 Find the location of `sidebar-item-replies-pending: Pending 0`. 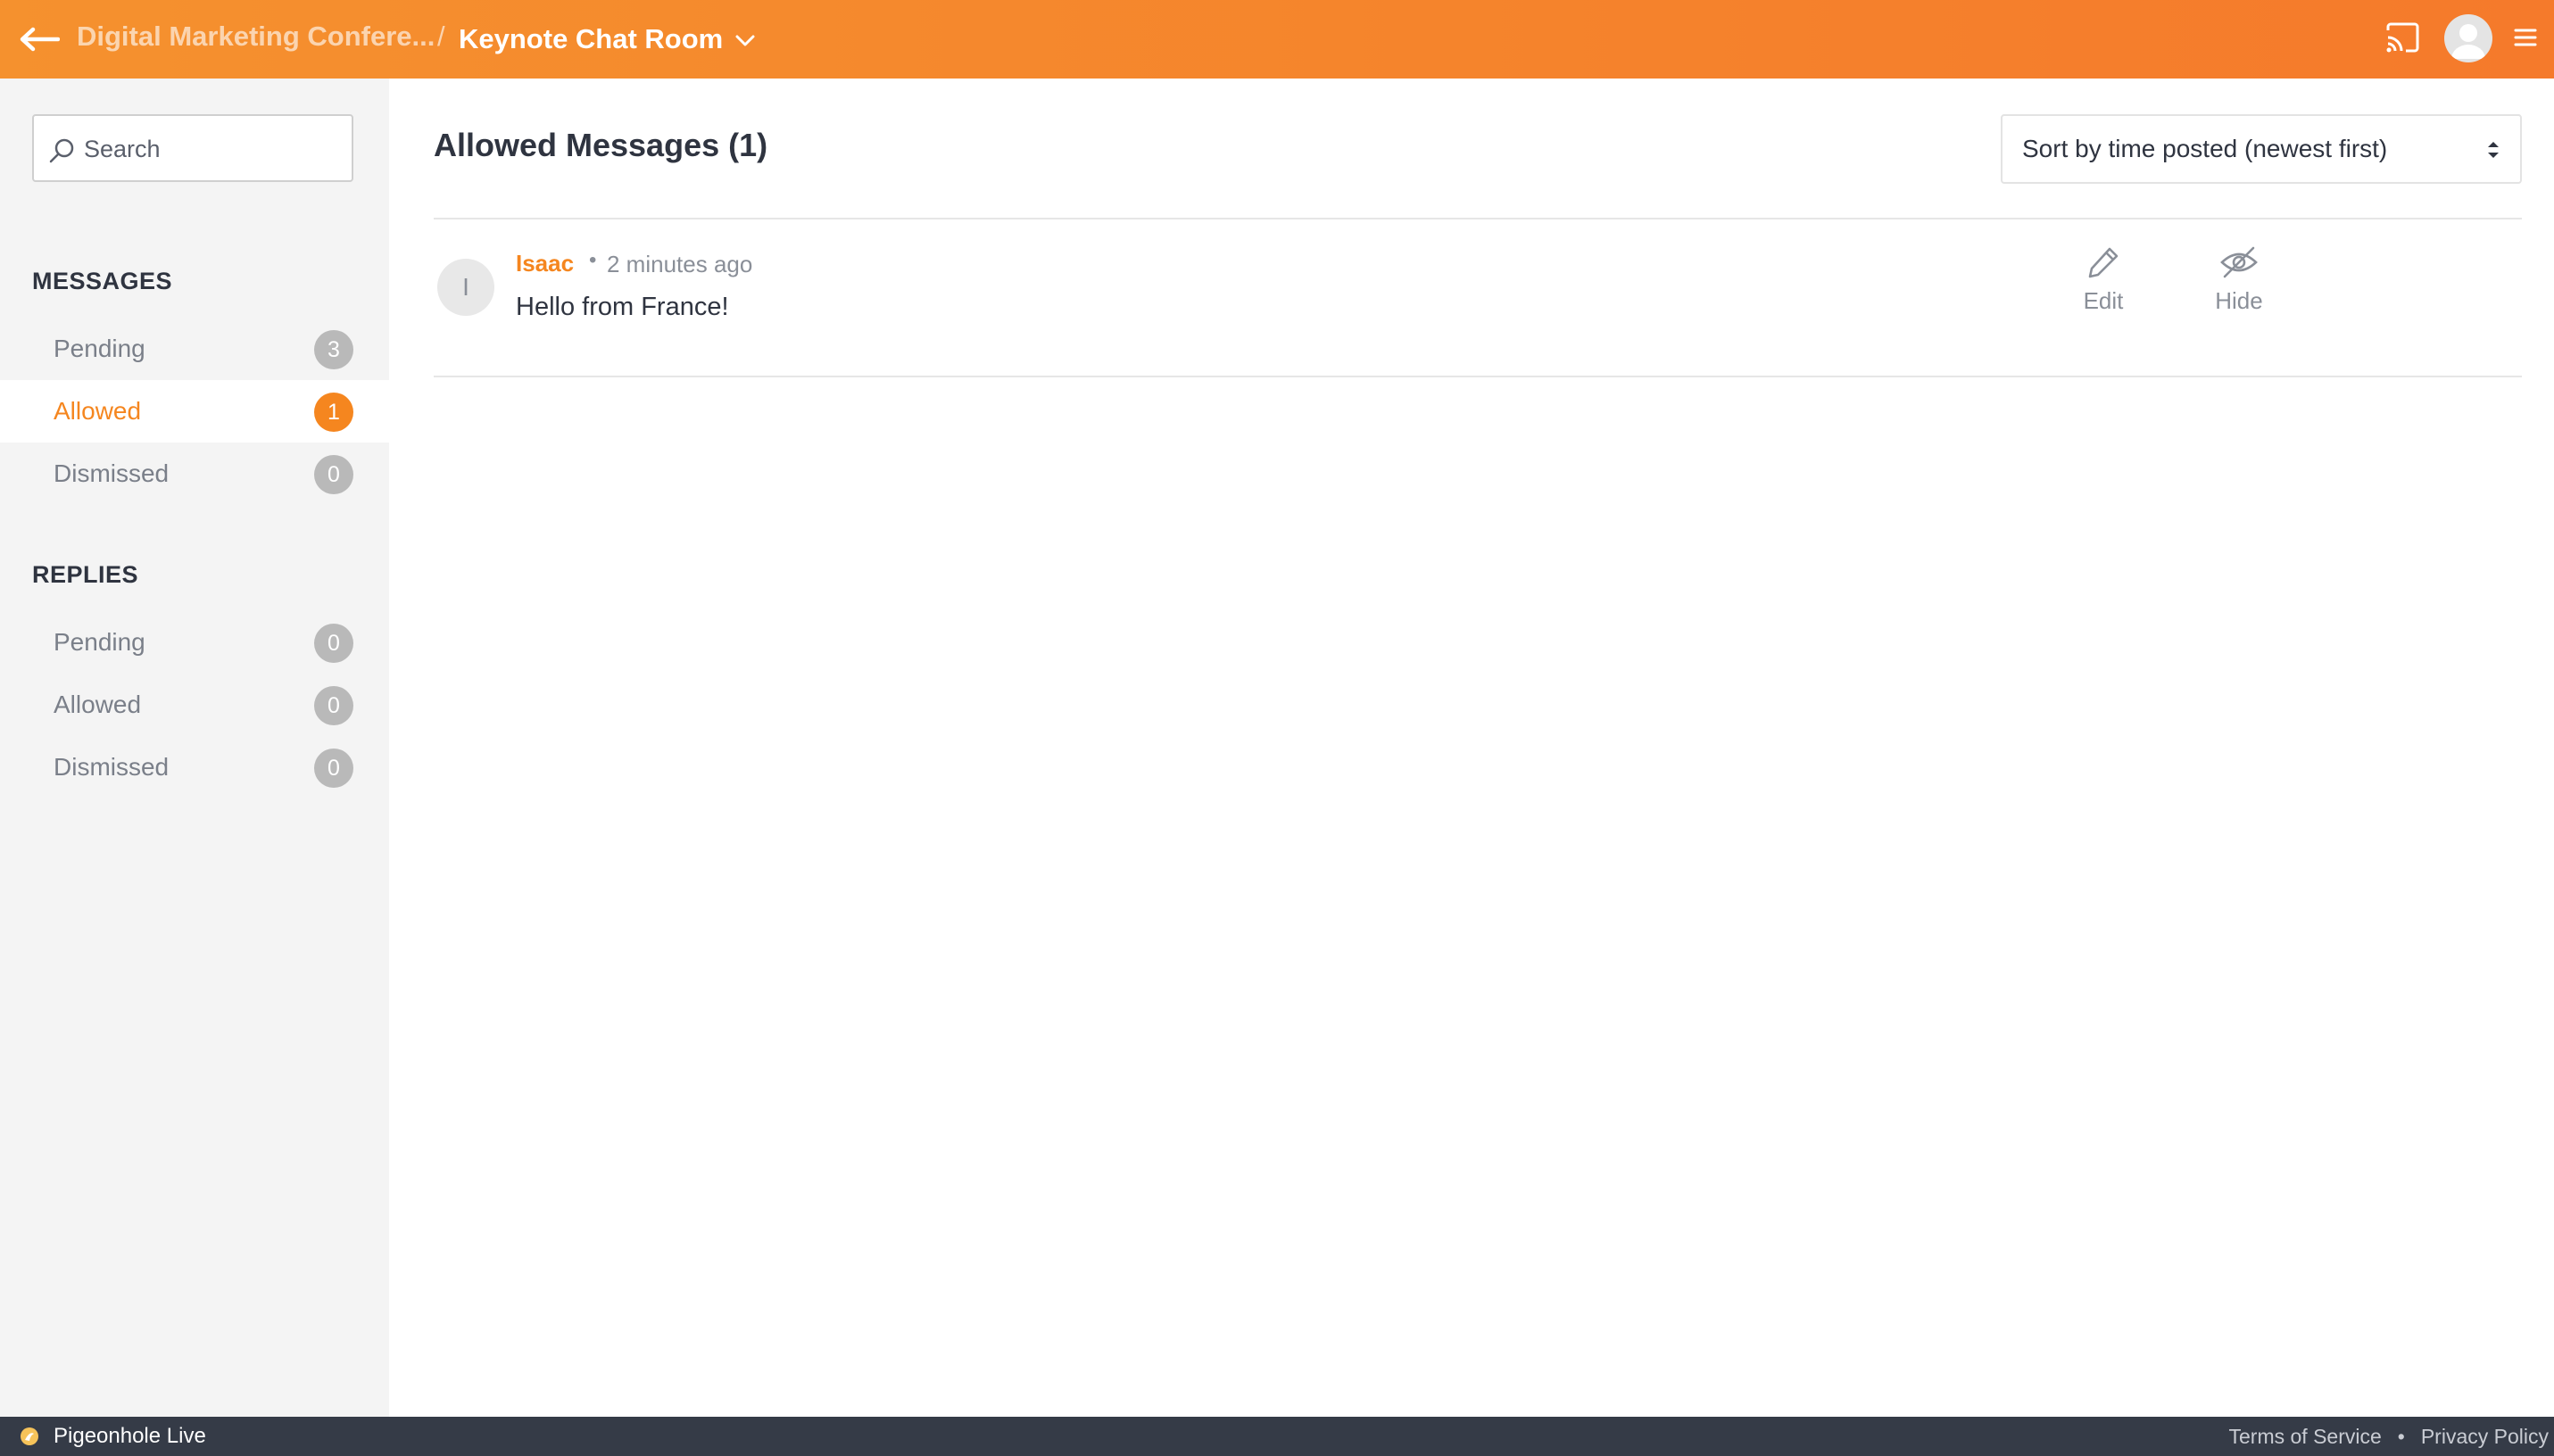

sidebar-item-replies-pending: Pending 0 is located at coordinates (194, 642).